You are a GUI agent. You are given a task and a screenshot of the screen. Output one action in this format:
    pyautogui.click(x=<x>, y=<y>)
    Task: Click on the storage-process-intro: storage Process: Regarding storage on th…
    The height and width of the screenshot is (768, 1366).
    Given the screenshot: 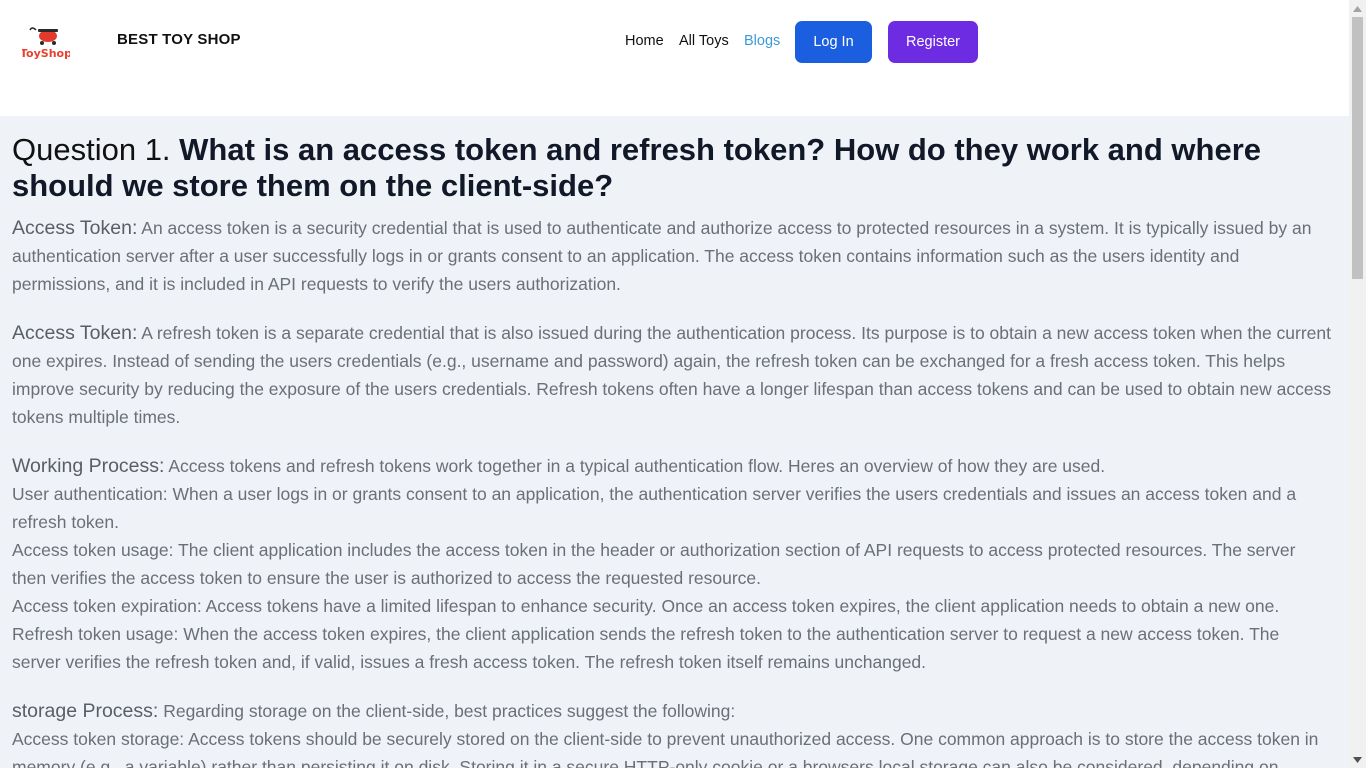 What is the action you would take?
    pyautogui.click(x=672, y=711)
    